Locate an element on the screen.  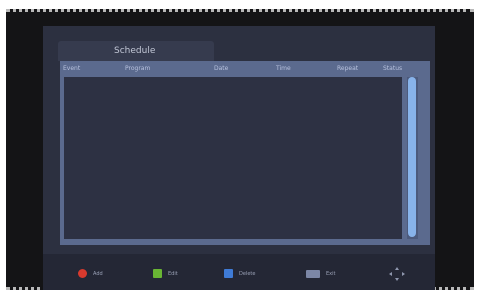
exit-label: Exit is located at coordinates (331, 274).